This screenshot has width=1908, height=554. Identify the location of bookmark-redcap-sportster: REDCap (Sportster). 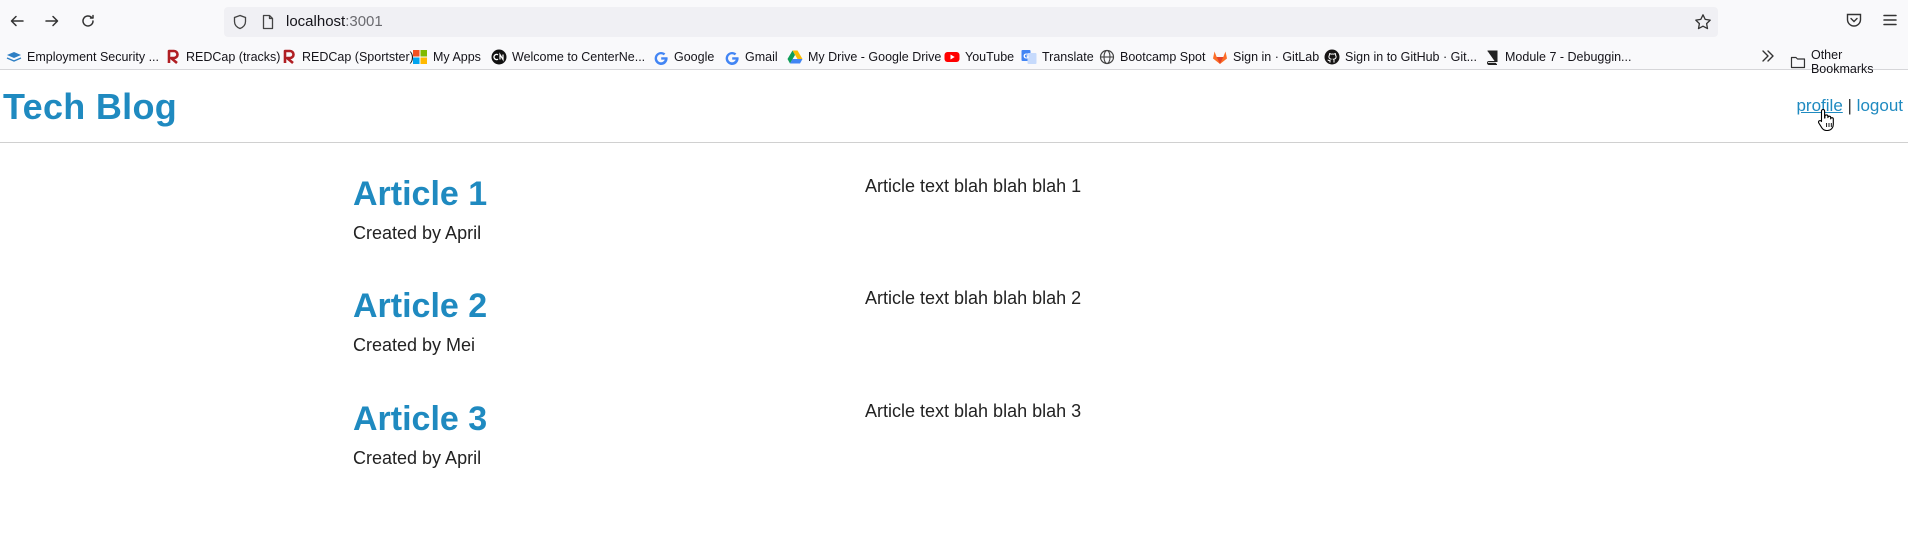
(347, 57).